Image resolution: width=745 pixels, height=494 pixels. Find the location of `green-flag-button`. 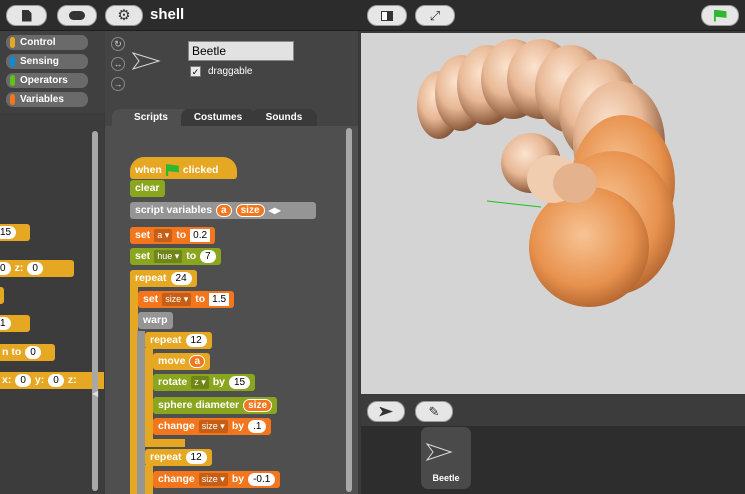

green-flag-button is located at coordinates (720, 15).